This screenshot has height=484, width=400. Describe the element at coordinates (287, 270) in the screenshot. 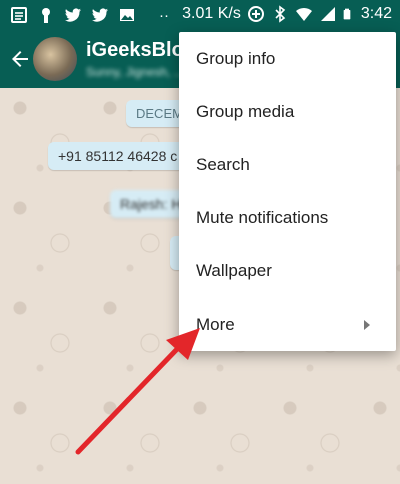

I see `menu-item-wallpaper: Wallpaper` at that location.